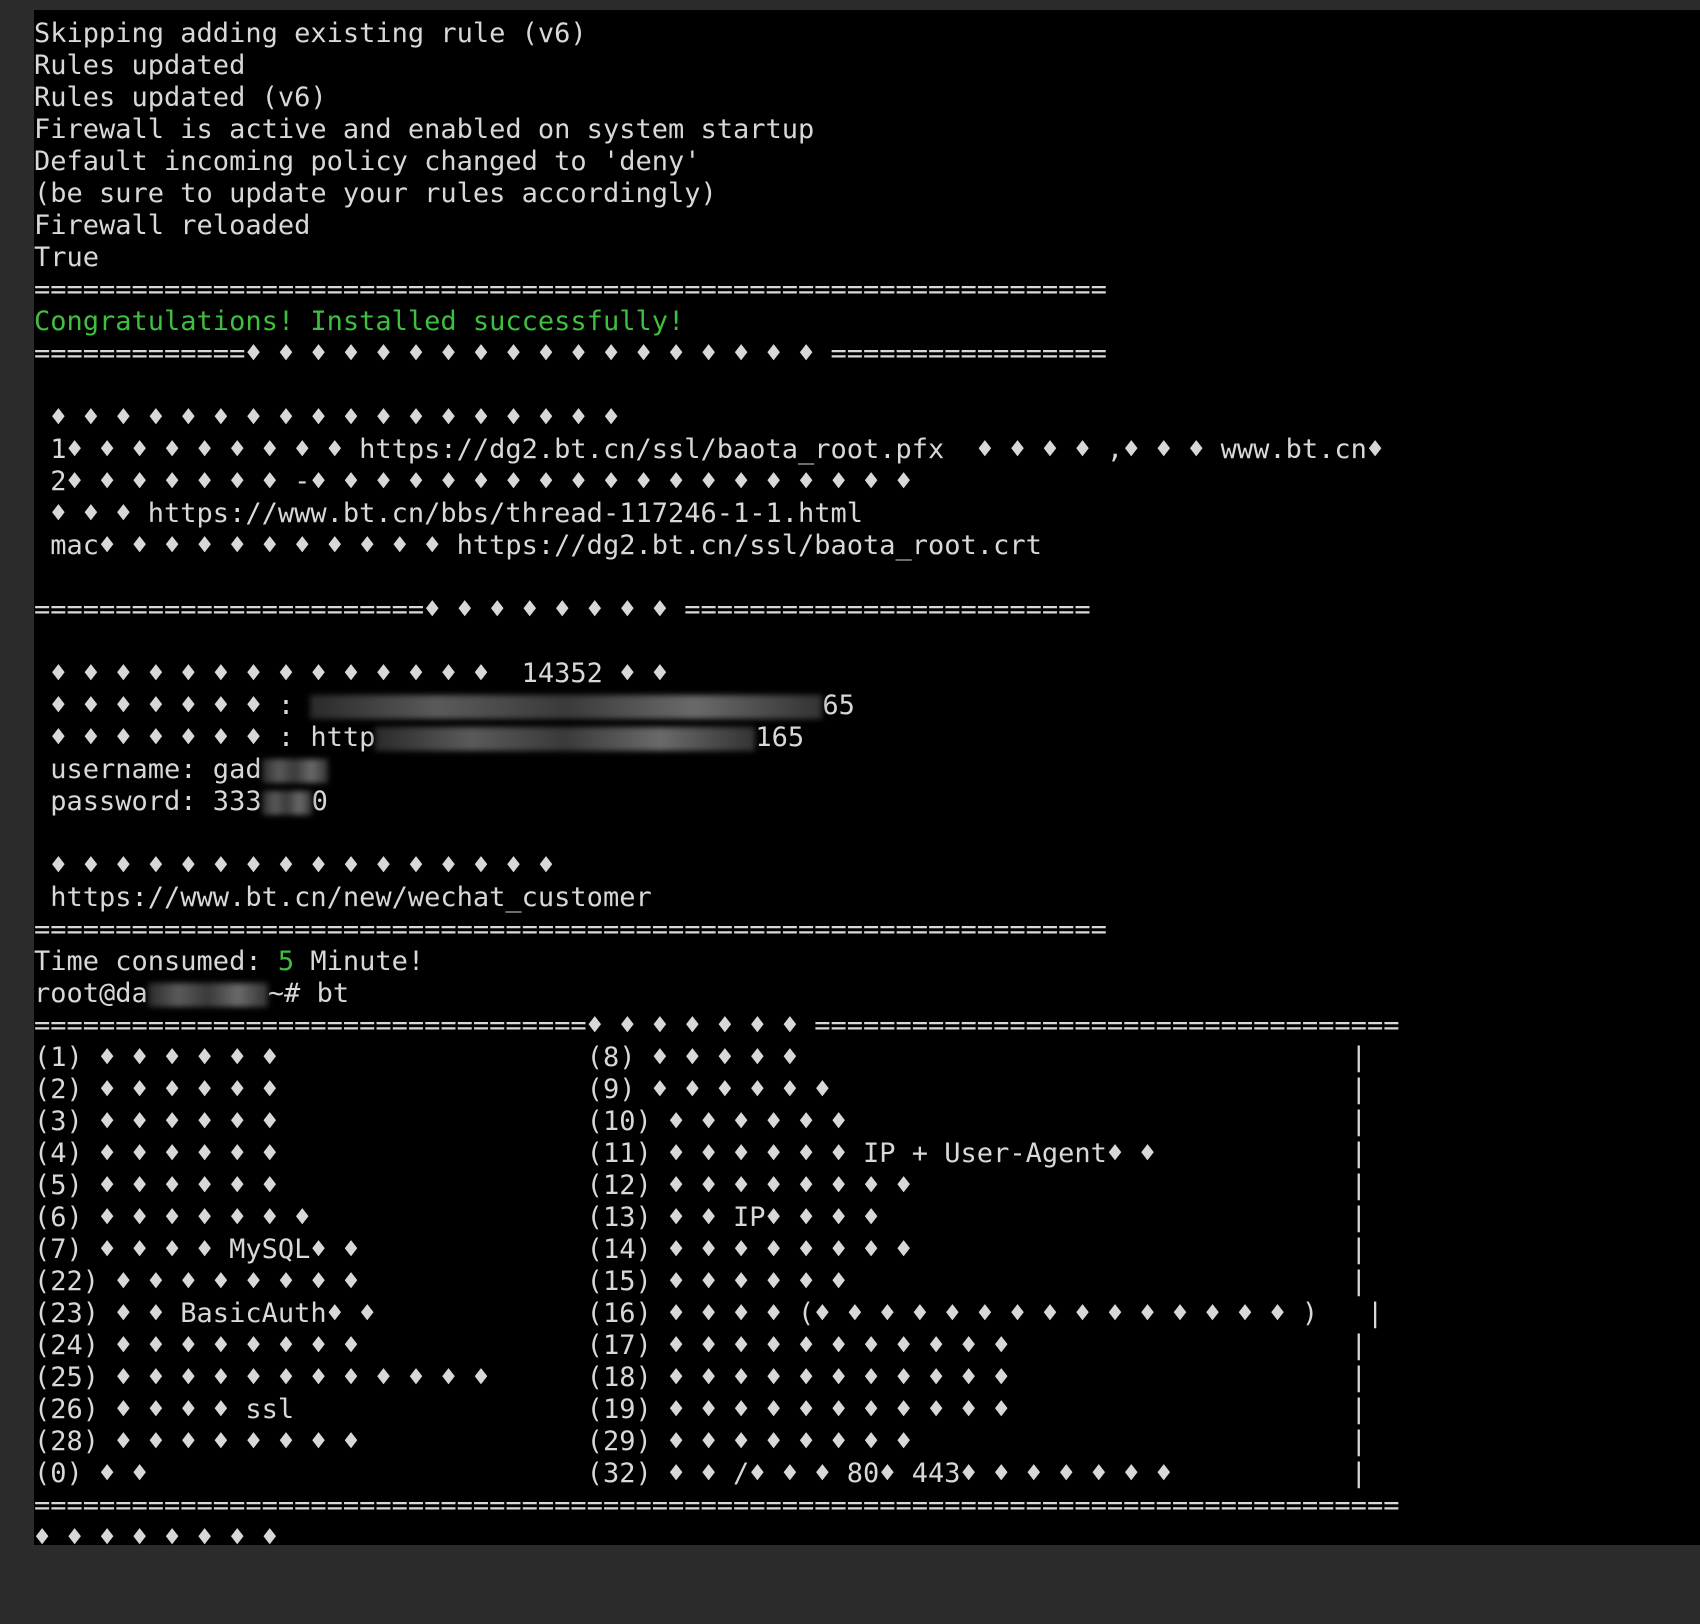 Image resolution: width=1700 pixels, height=1624 pixels. What do you see at coordinates (91, 993) in the screenshot?
I see `line-text: root@da` at bounding box center [91, 993].